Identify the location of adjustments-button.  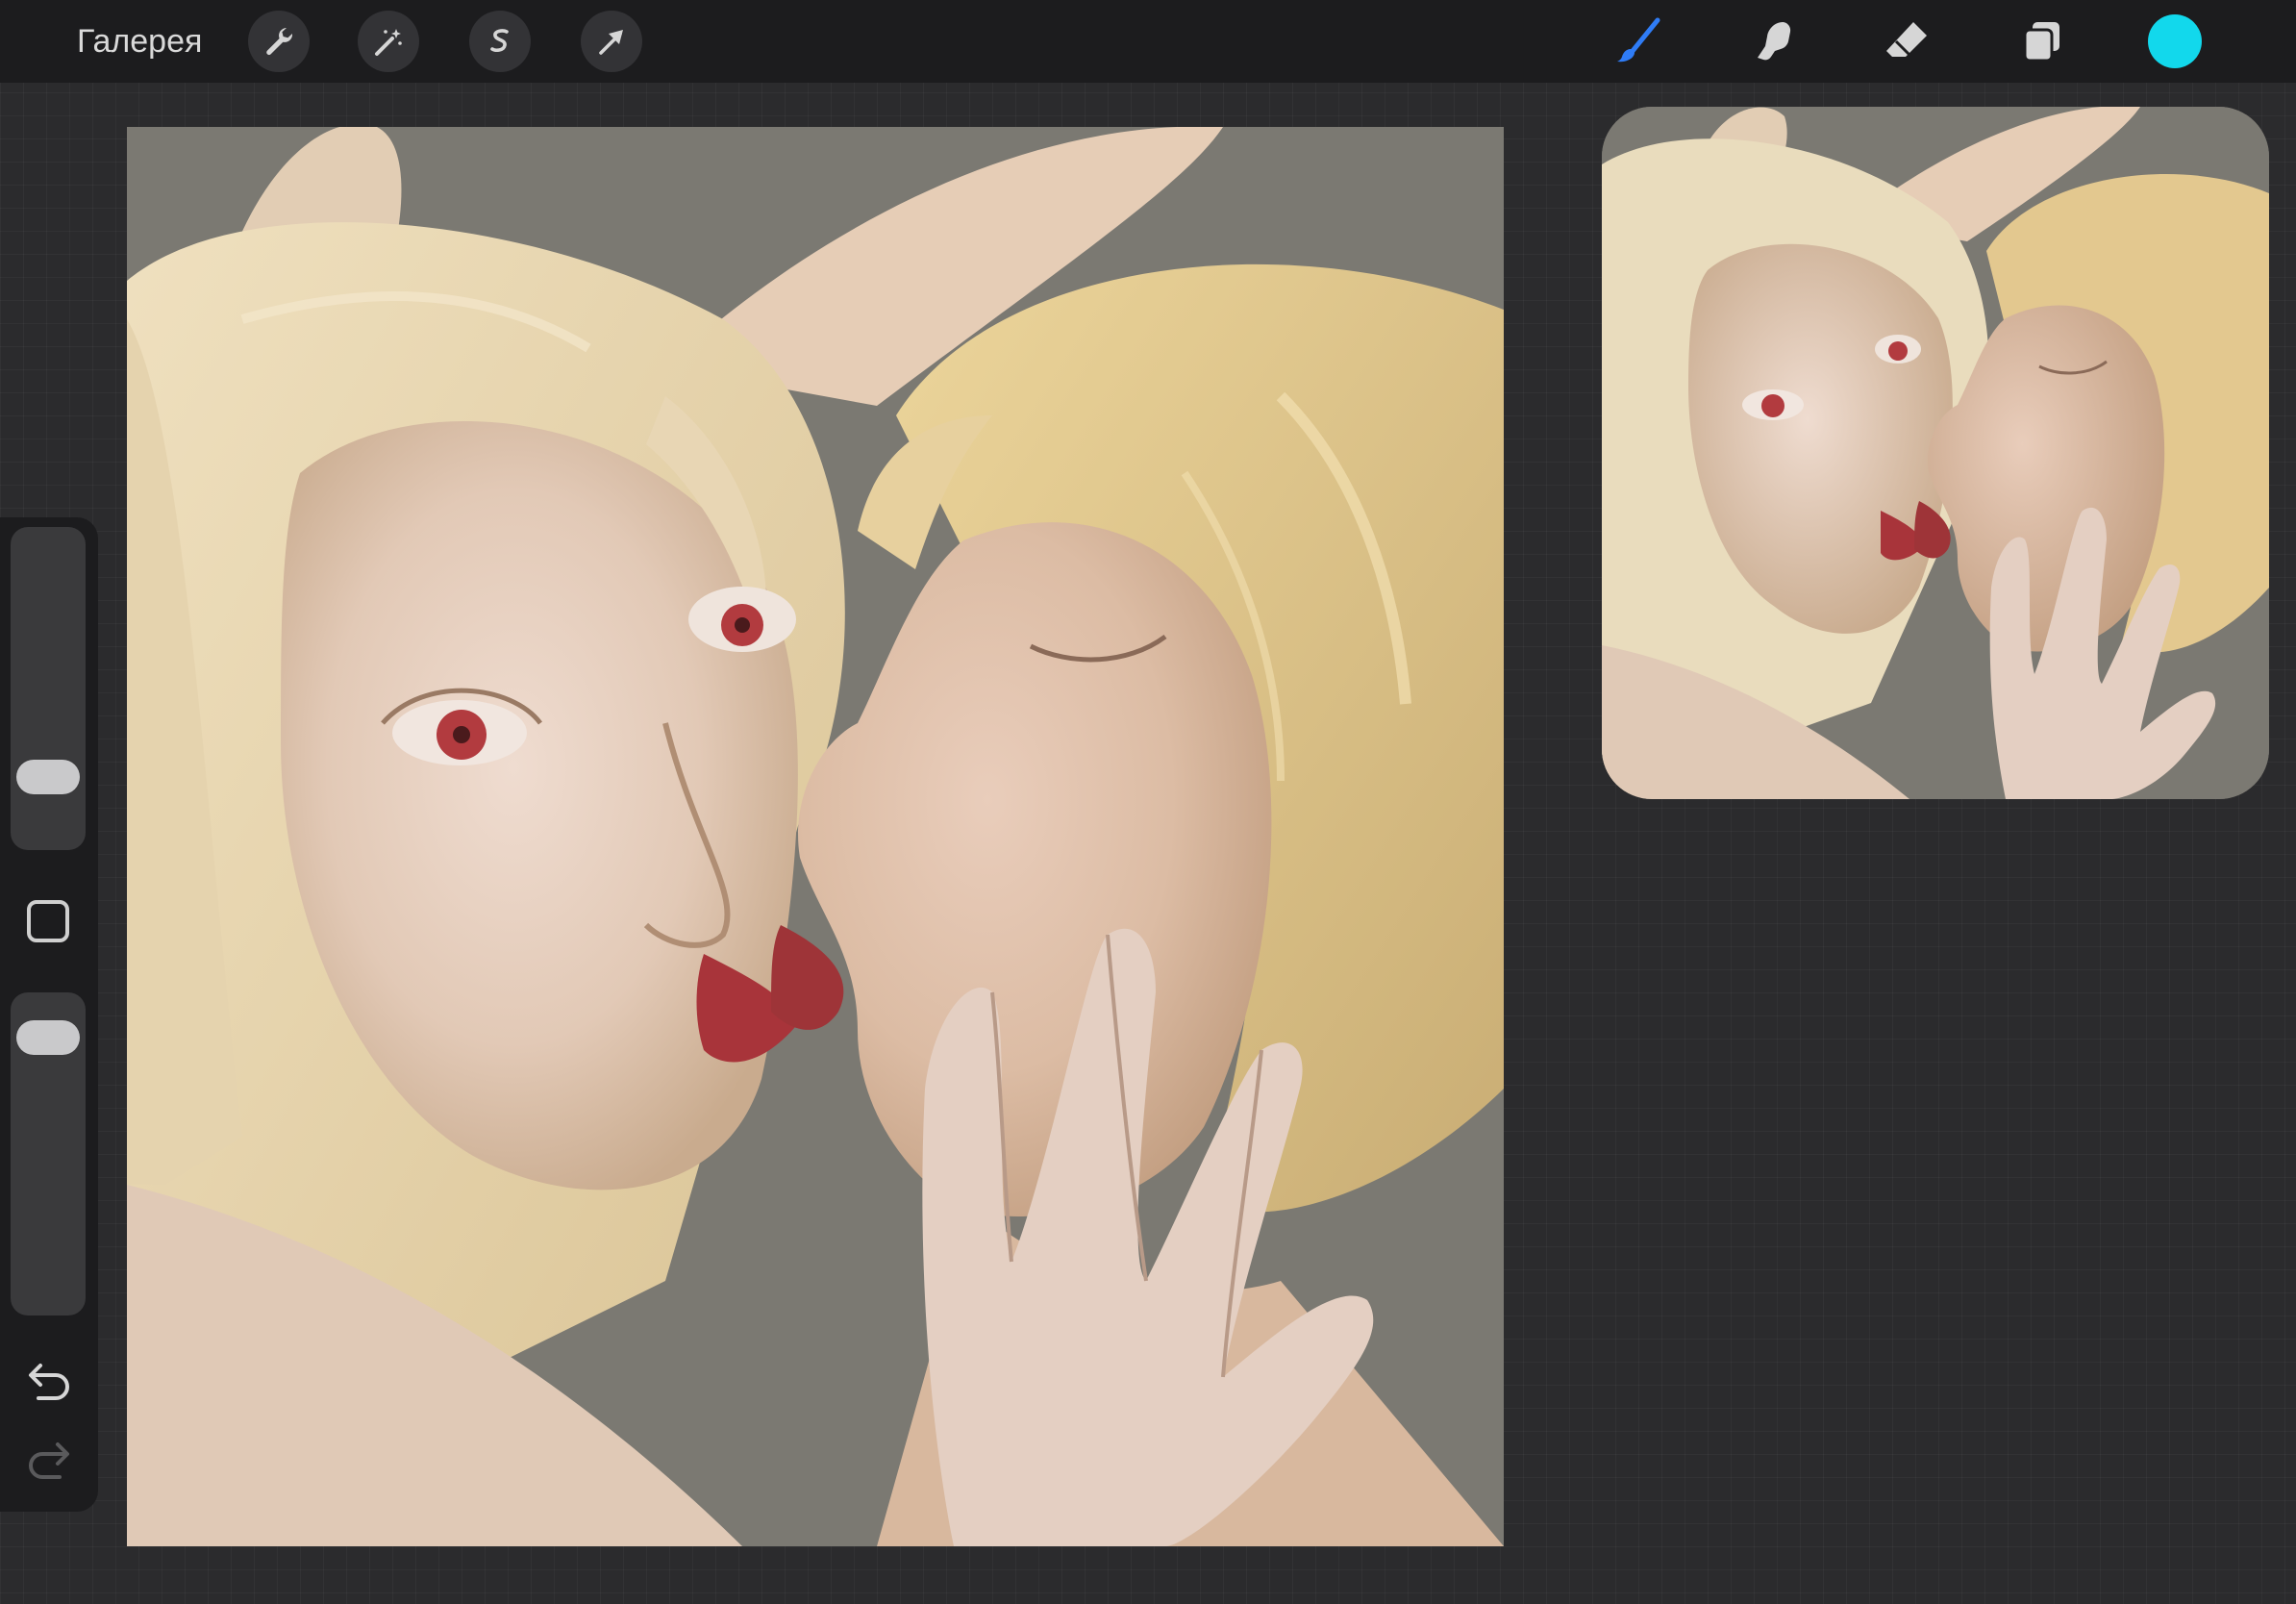
(388, 41).